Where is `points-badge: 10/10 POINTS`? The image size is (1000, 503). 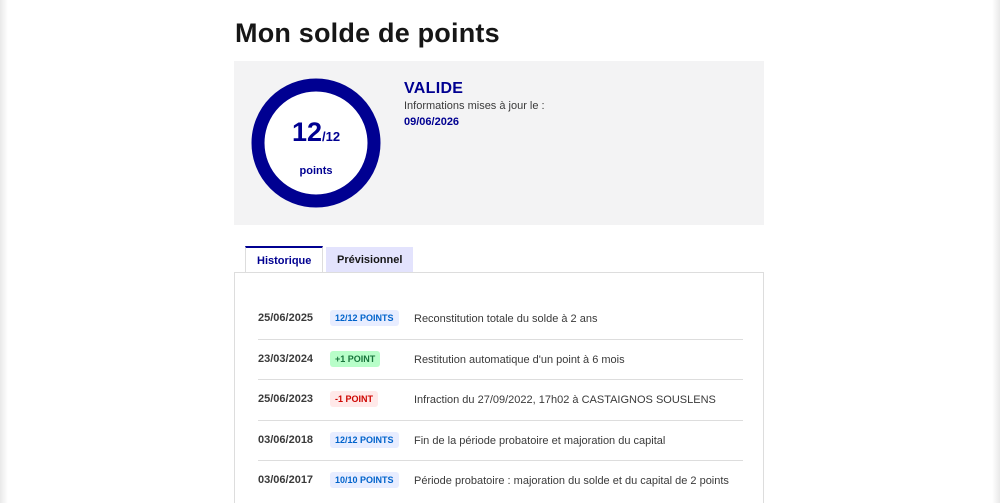 points-badge: 10/10 POINTS is located at coordinates (364, 480).